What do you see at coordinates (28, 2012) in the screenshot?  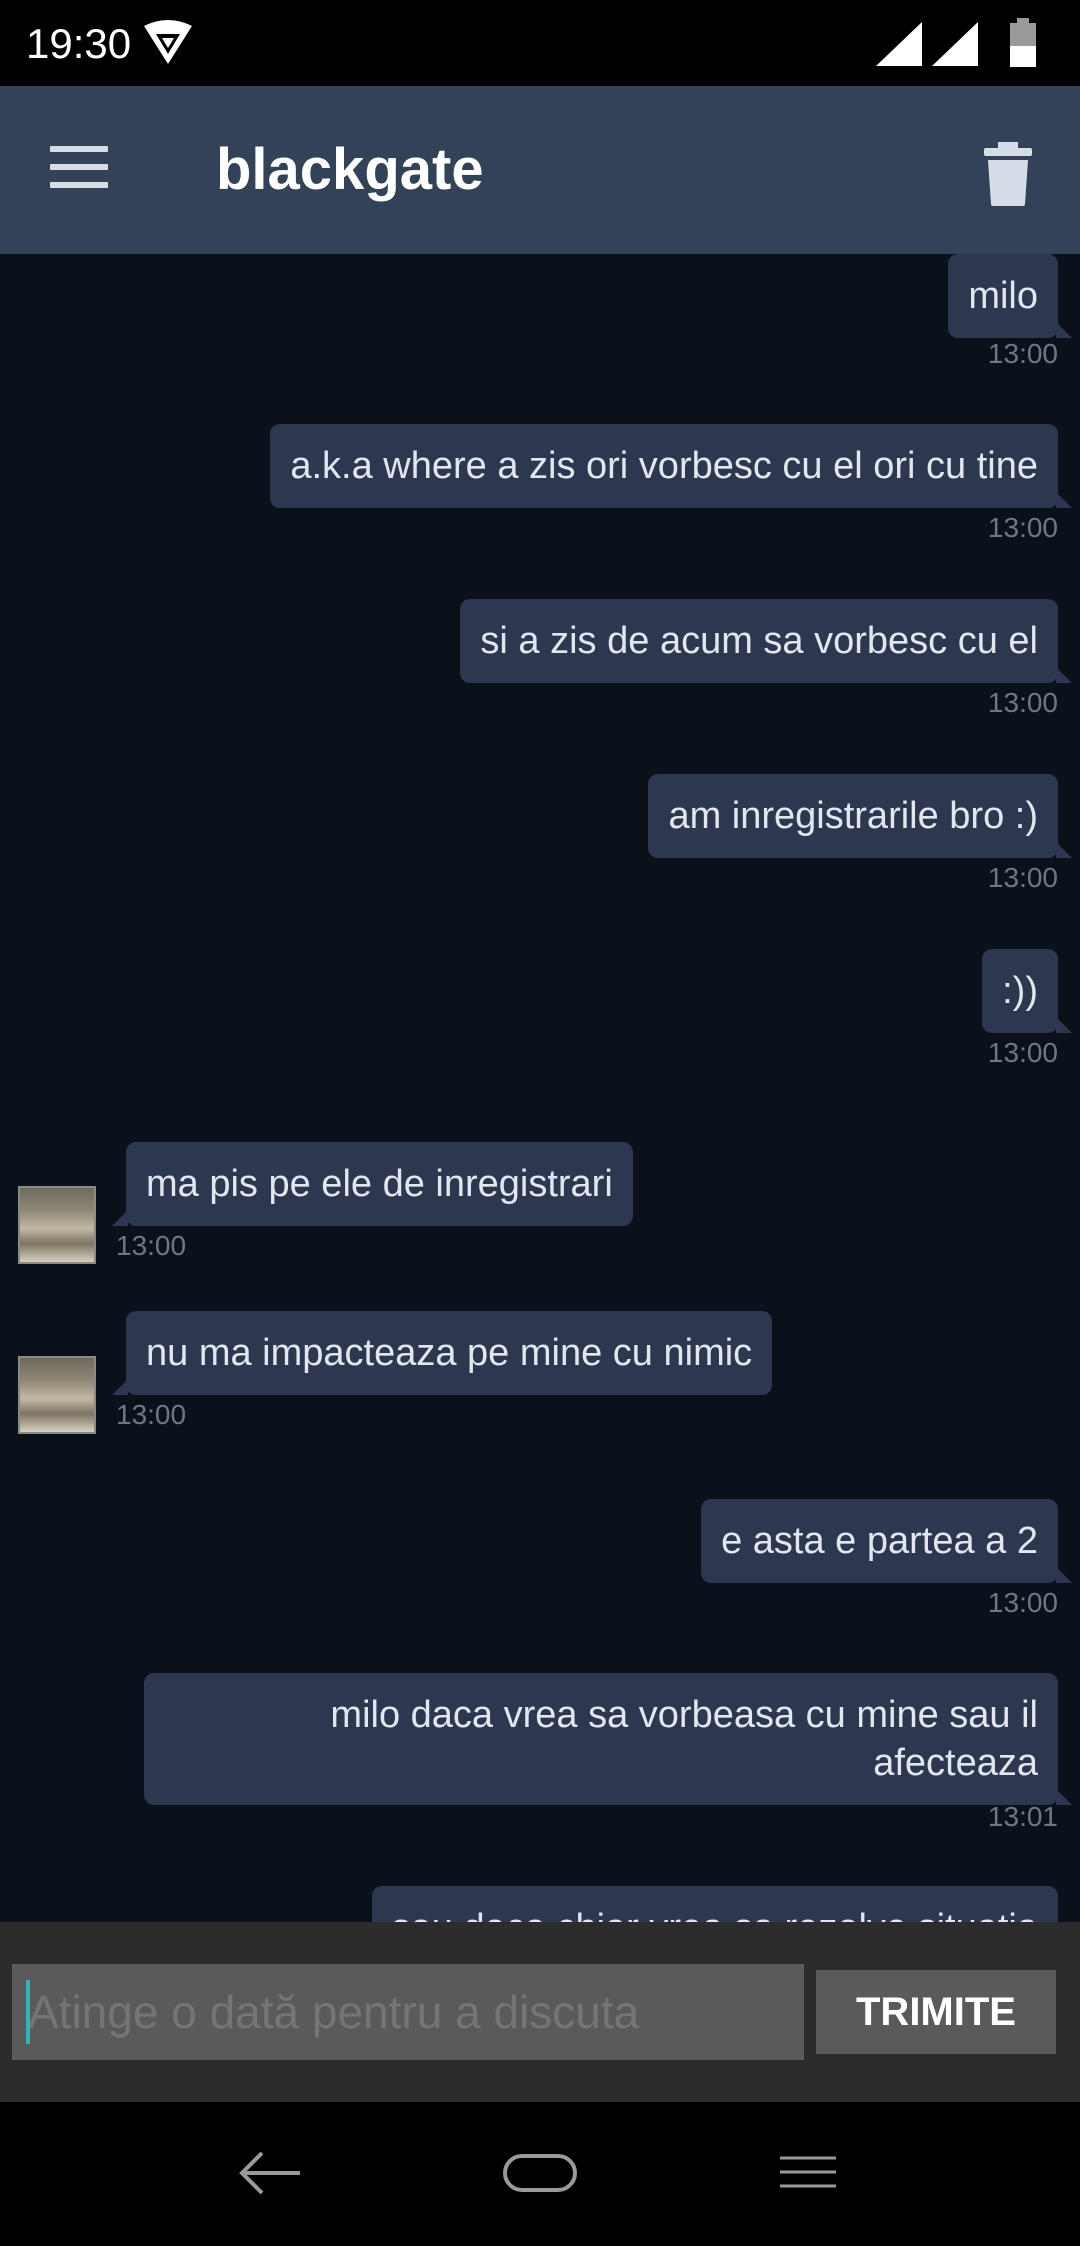 I see `text-cursor` at bounding box center [28, 2012].